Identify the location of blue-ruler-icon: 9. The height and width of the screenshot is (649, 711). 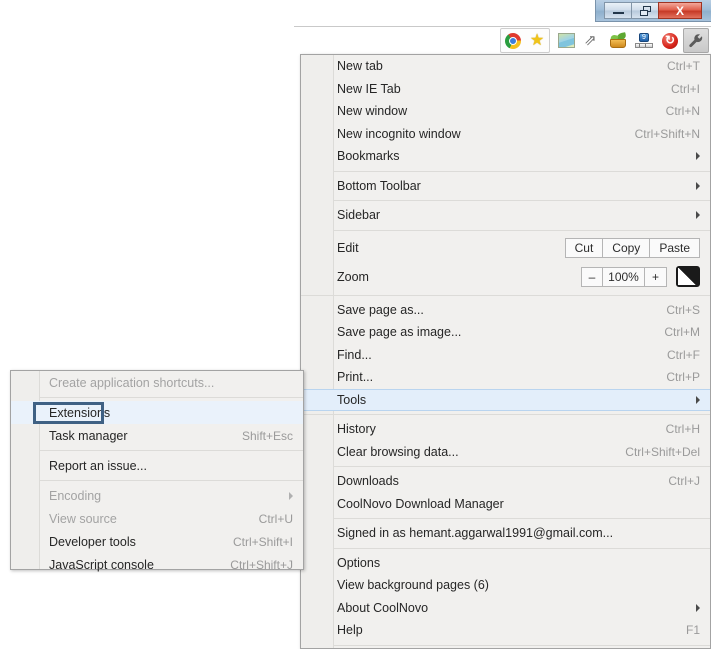
(644, 40).